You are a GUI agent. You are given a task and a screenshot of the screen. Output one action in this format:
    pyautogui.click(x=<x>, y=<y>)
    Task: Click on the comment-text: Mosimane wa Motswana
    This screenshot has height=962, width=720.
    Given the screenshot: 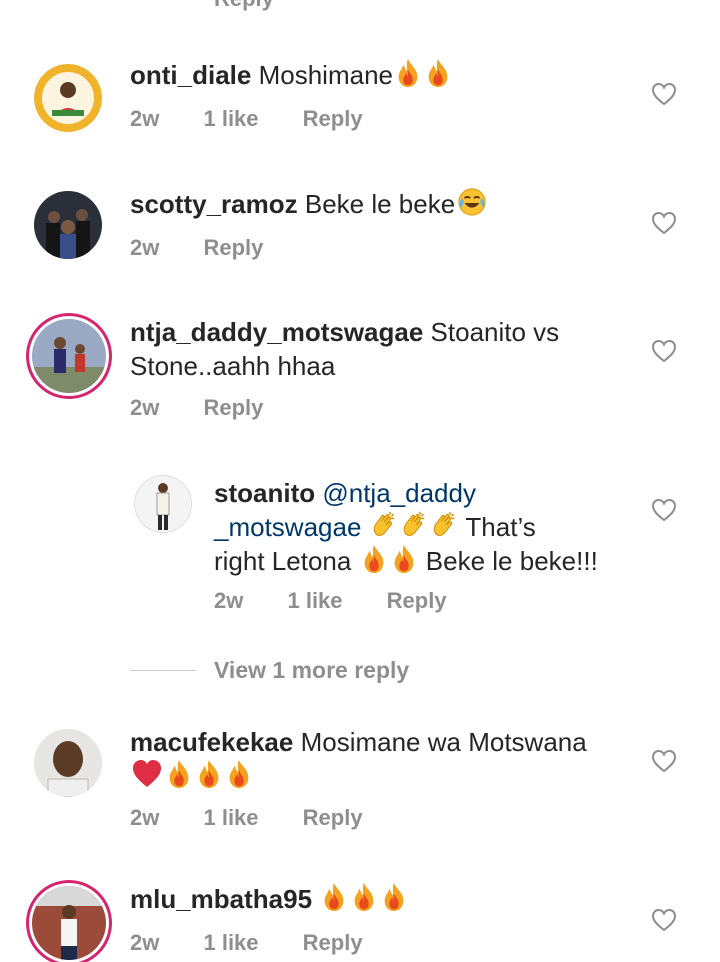 What is the action you would take?
    pyautogui.click(x=443, y=742)
    